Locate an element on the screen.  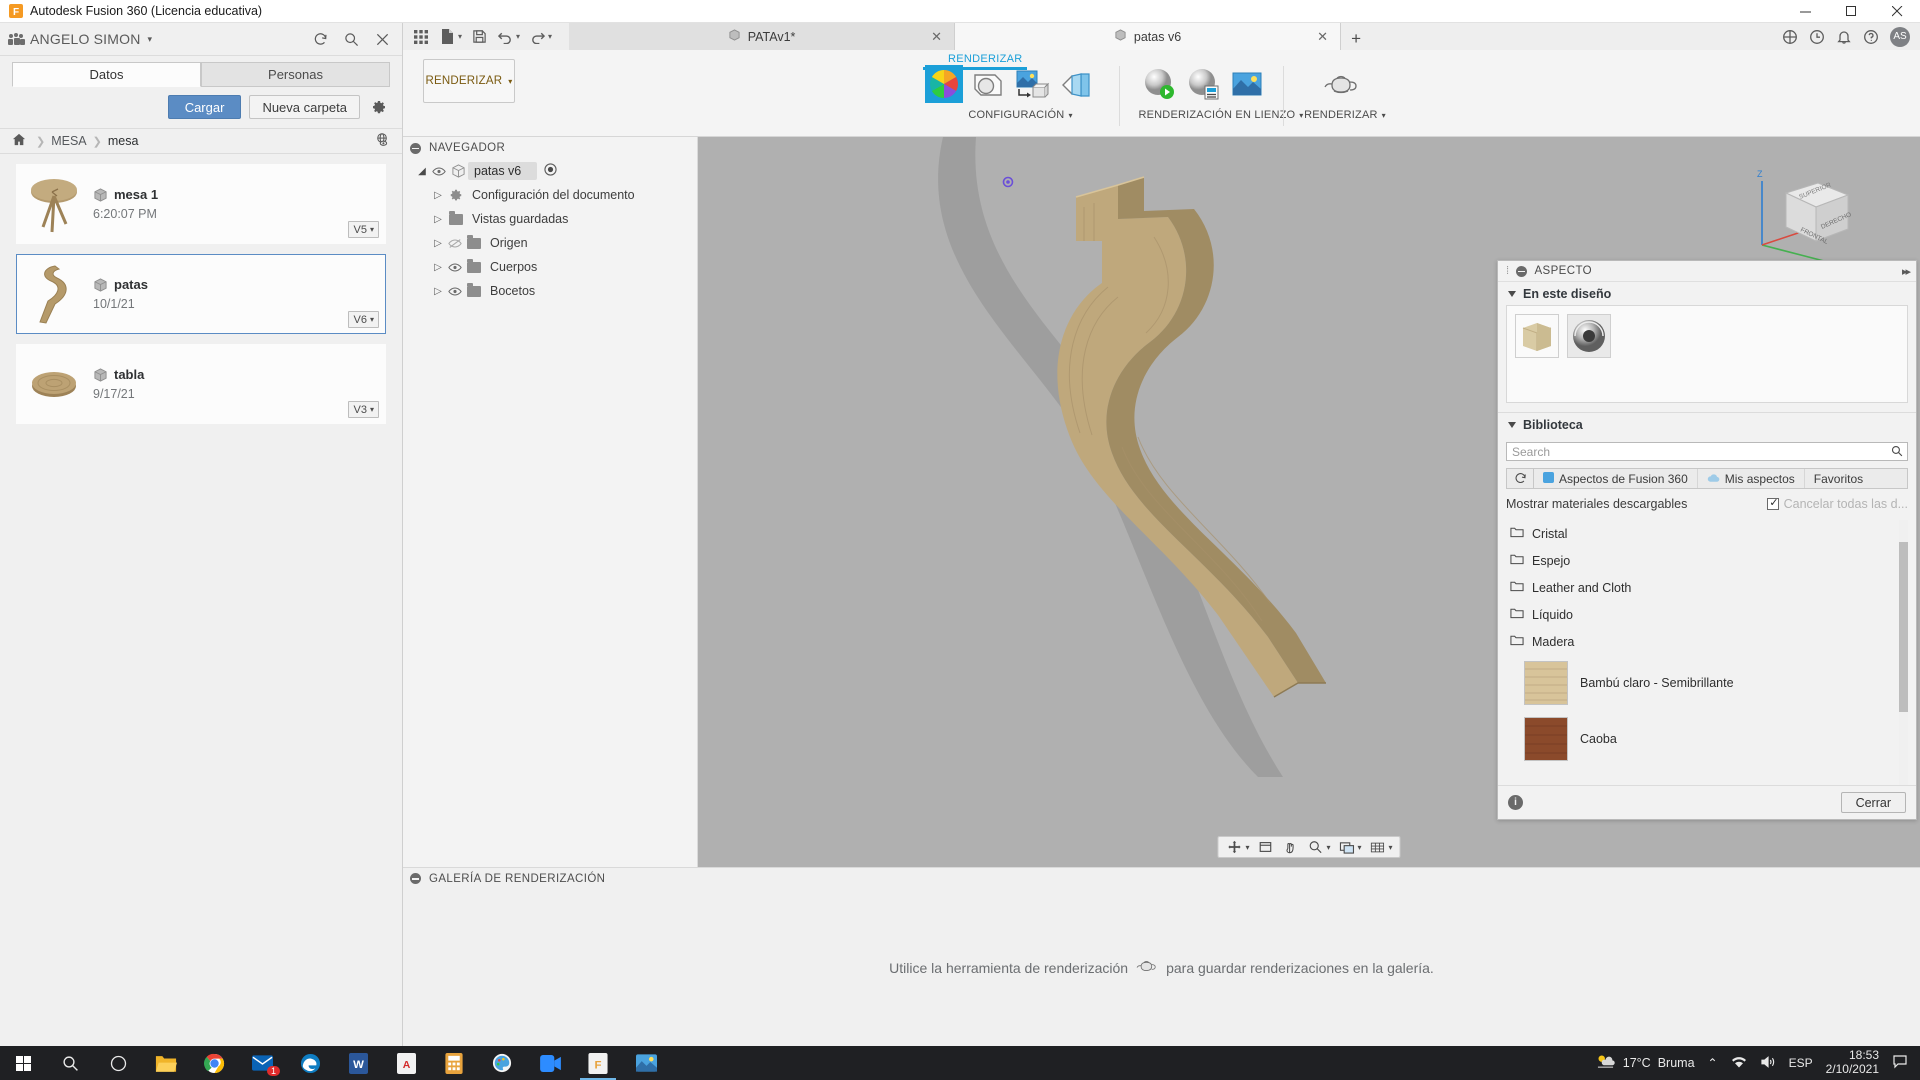
notification-icon is located at coordinates (1900, 1063).